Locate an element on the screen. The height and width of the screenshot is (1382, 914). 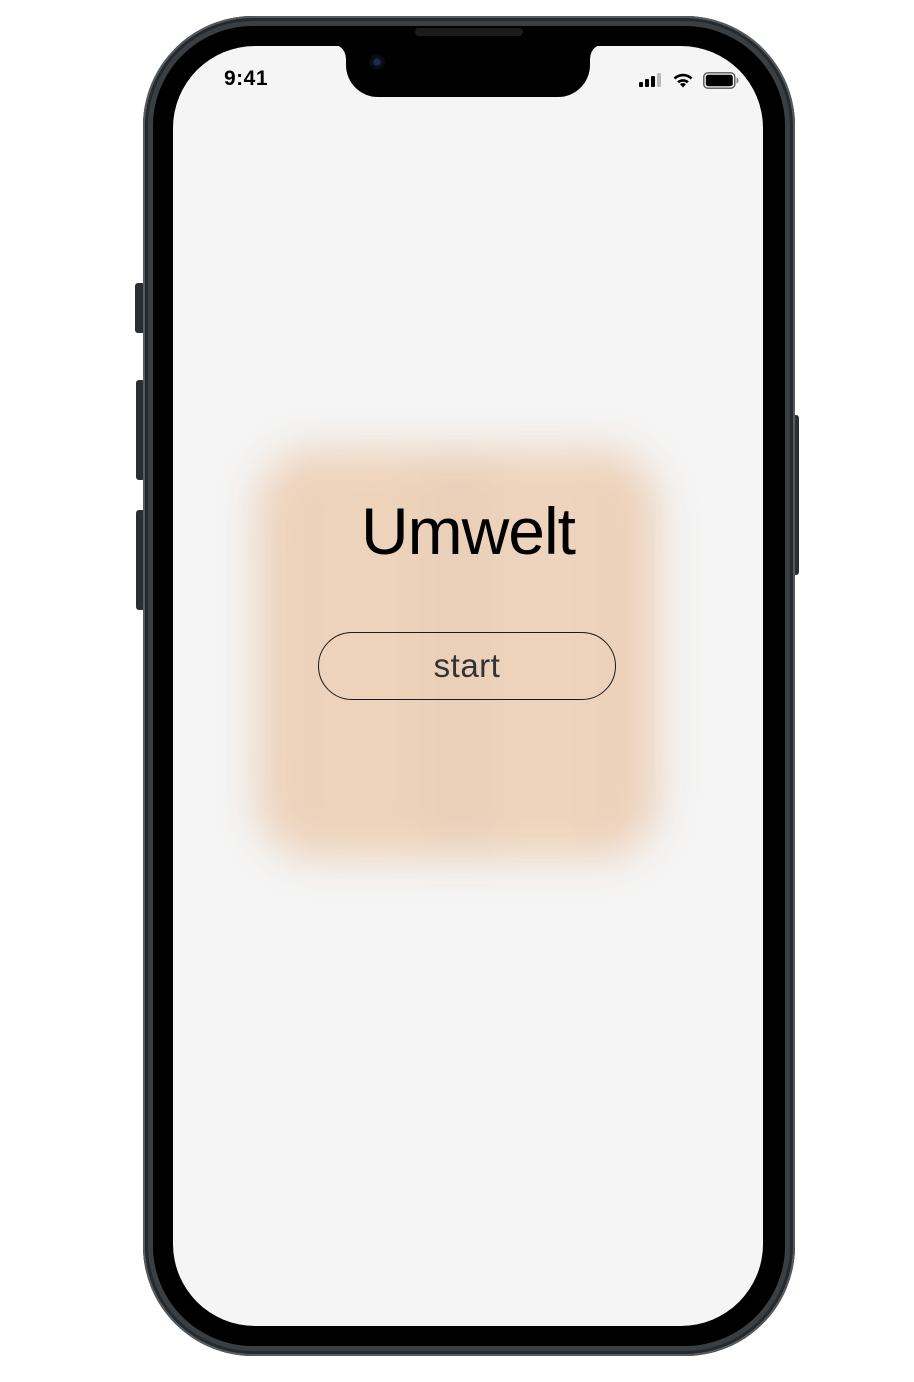
status-time: 9:41 is located at coordinates (246, 78).